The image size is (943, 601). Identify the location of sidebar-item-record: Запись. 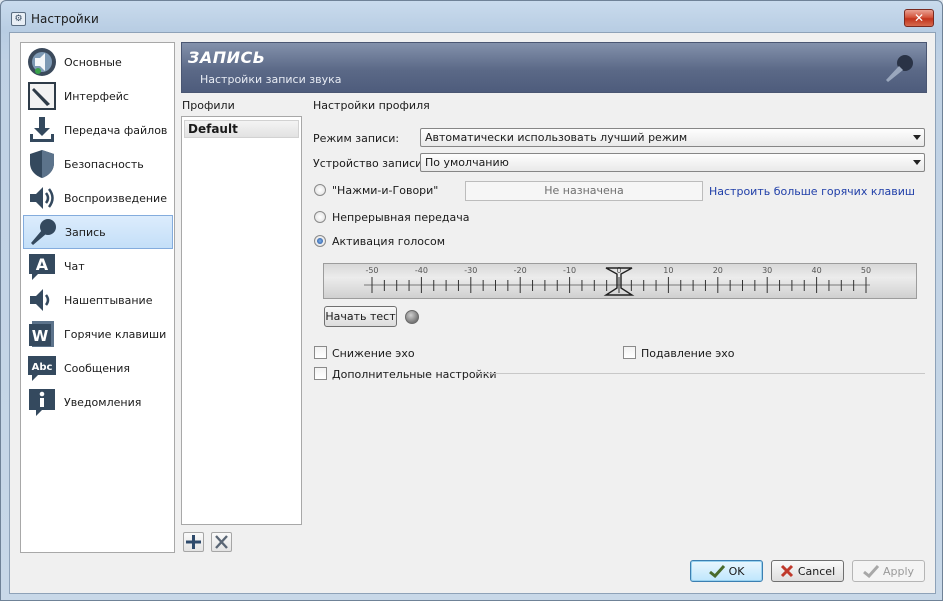
(98, 232).